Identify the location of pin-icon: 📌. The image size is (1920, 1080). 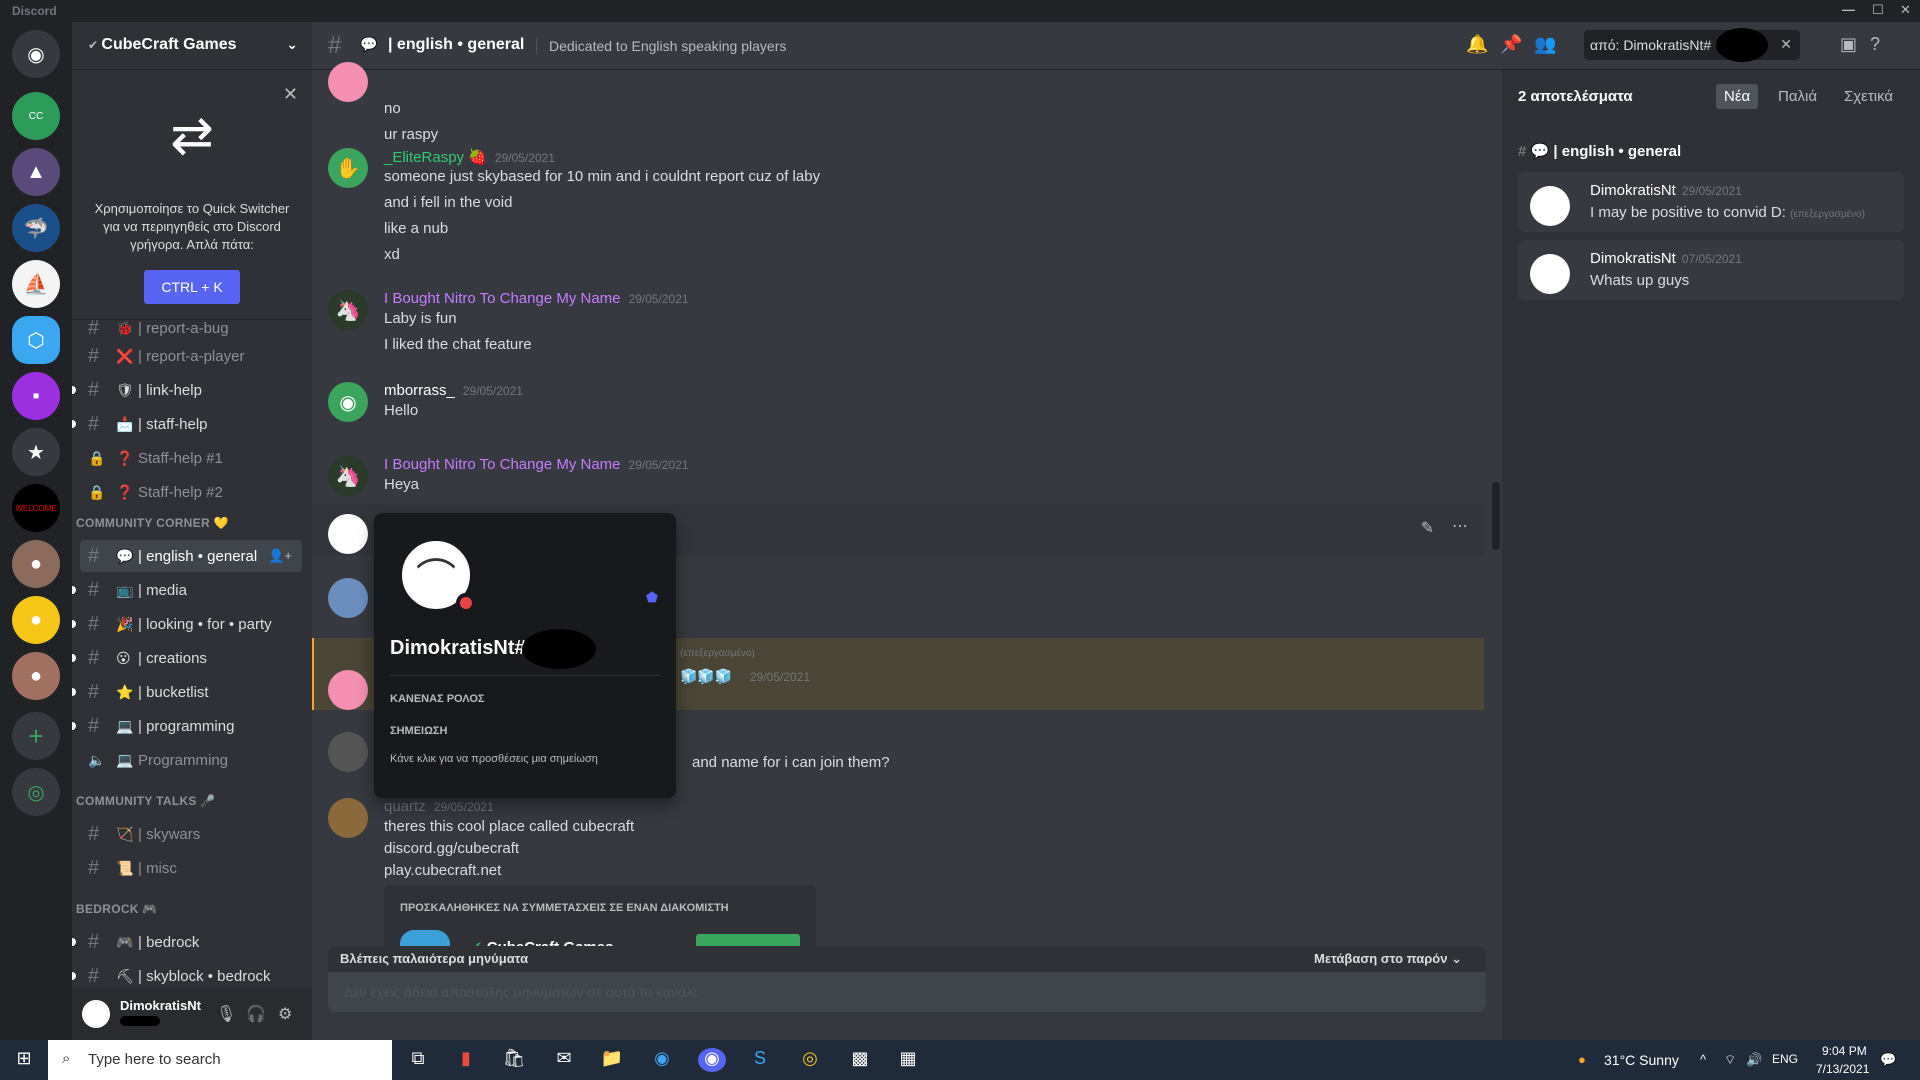
(1511, 44).